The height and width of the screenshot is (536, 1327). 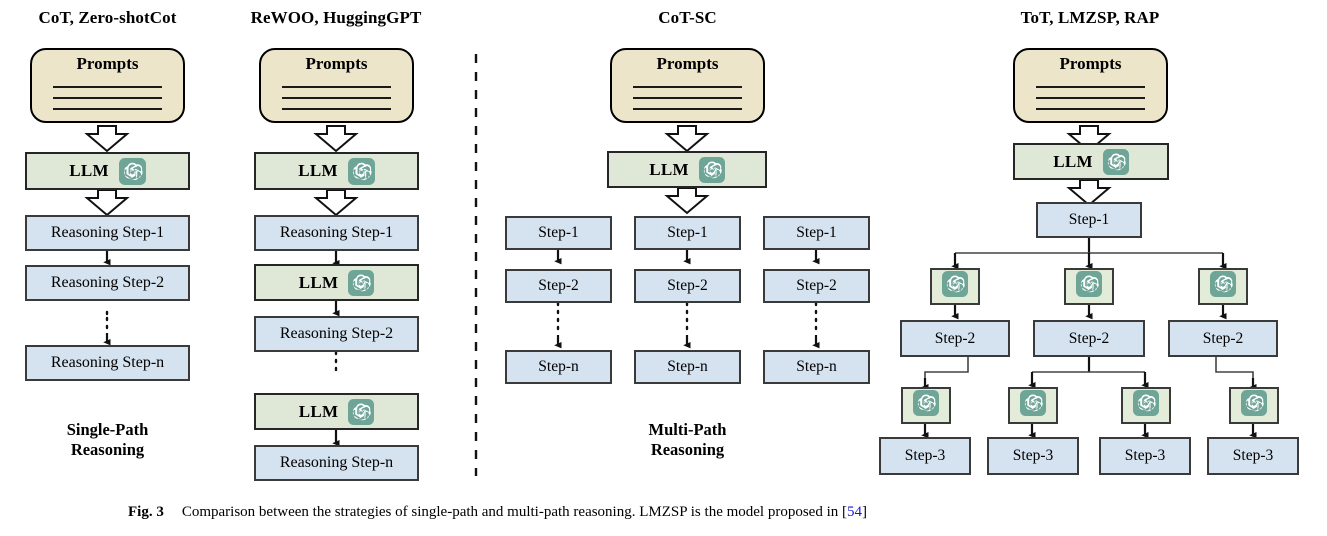 I want to click on column-title-rewoo: ReWOO, HuggingGPT, so click(x=336, y=17).